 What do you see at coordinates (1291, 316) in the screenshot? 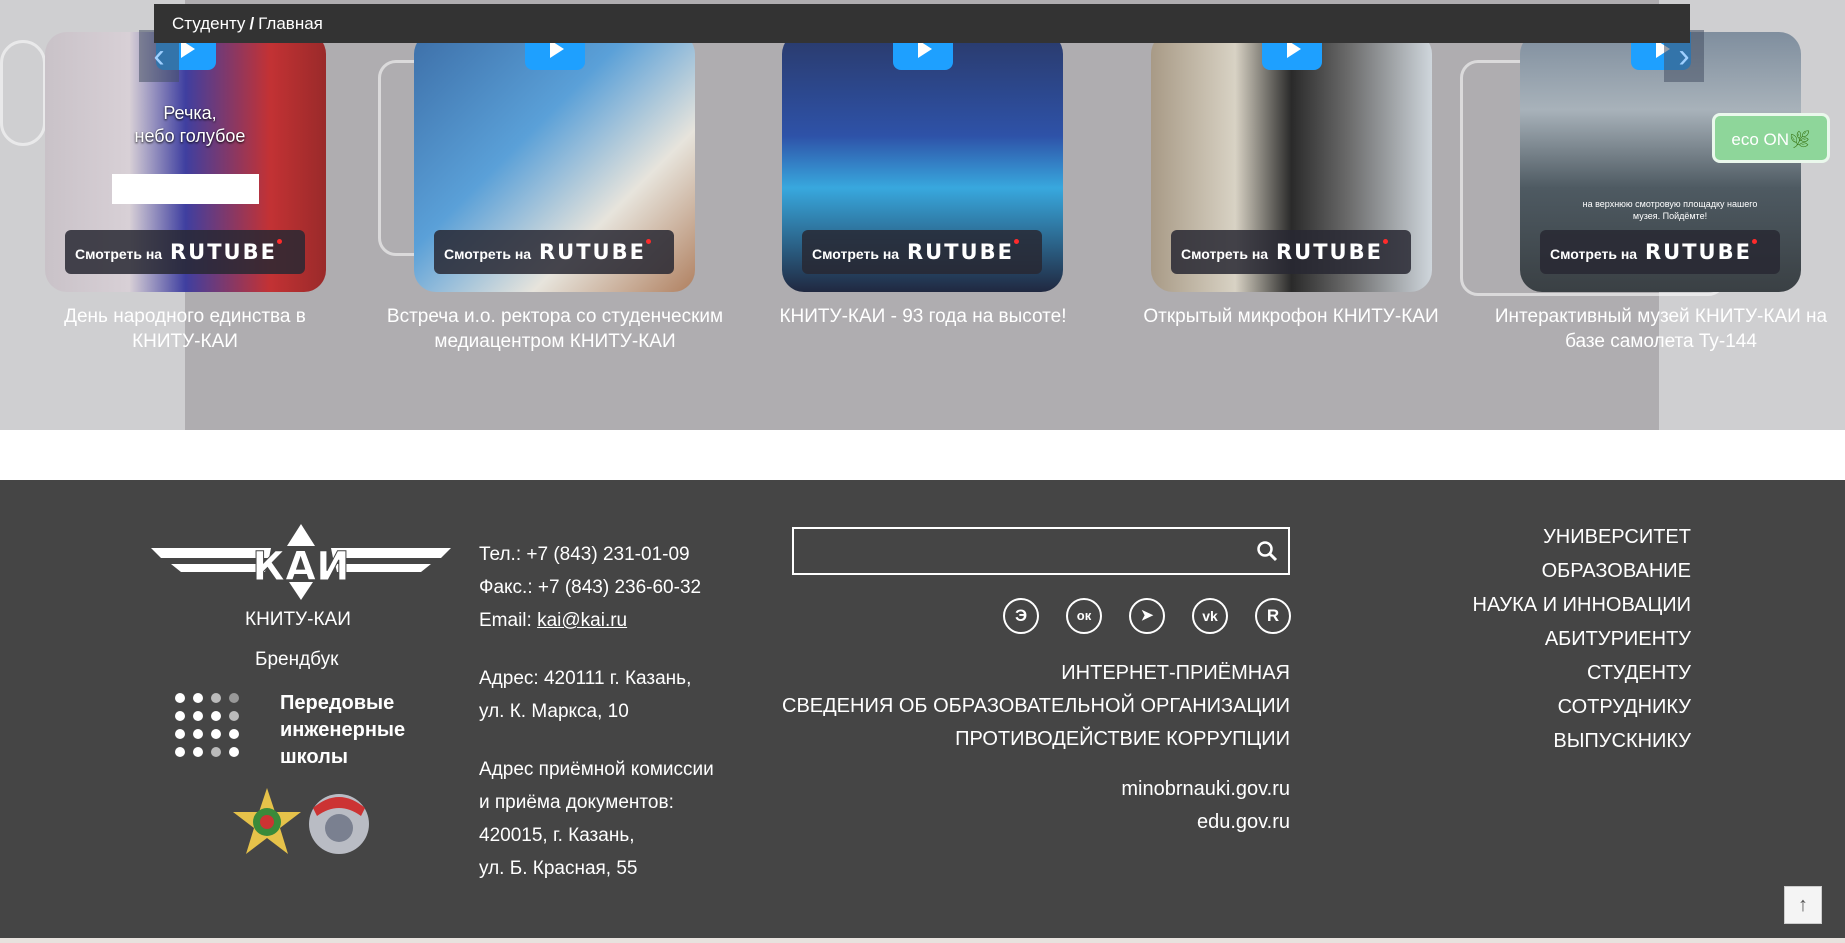
I see `video-caption: Открытый микрофон КНИТУ-КАИ` at bounding box center [1291, 316].